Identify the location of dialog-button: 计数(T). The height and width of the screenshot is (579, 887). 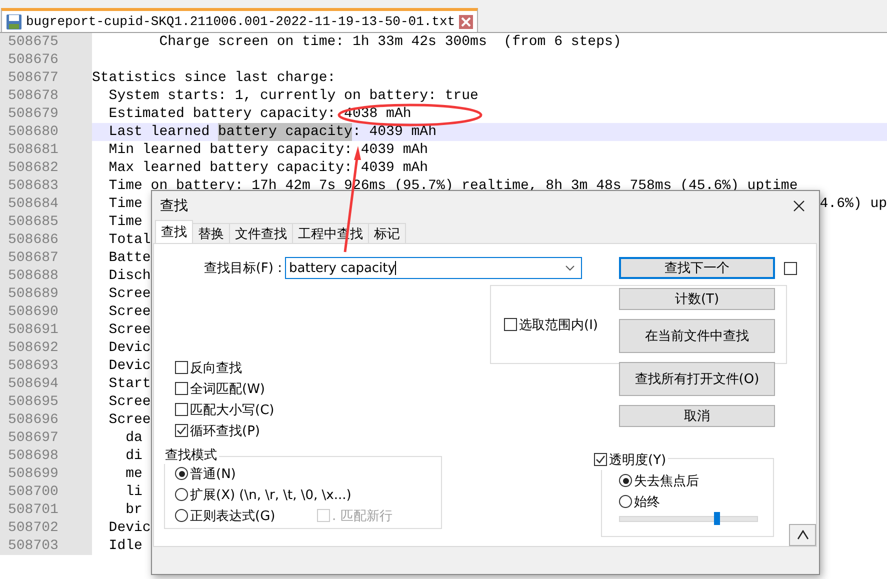
(697, 299).